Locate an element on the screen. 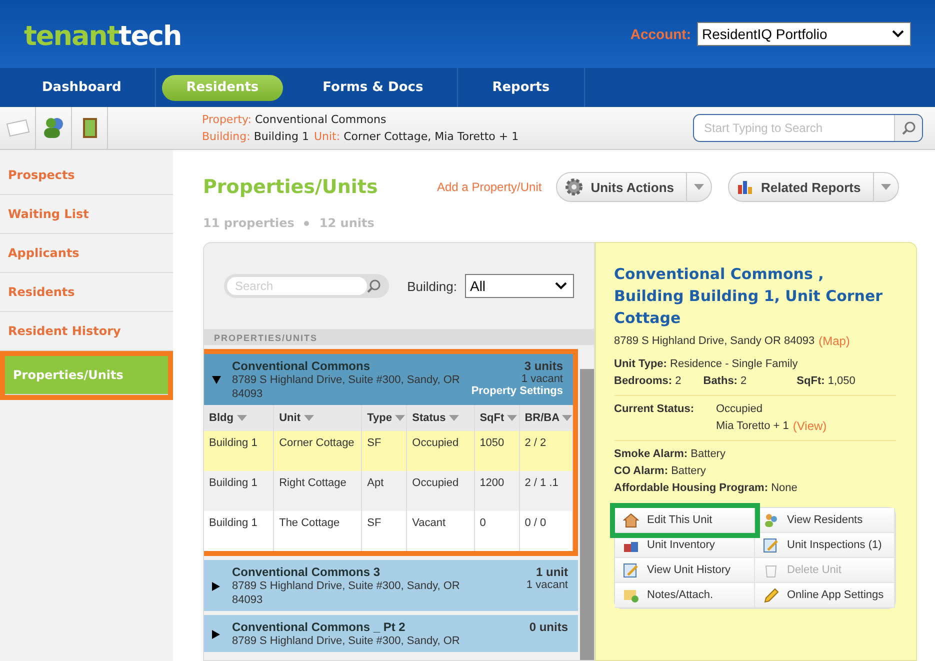 This screenshot has width=935, height=661. count-label: 11 properties is located at coordinates (248, 223).